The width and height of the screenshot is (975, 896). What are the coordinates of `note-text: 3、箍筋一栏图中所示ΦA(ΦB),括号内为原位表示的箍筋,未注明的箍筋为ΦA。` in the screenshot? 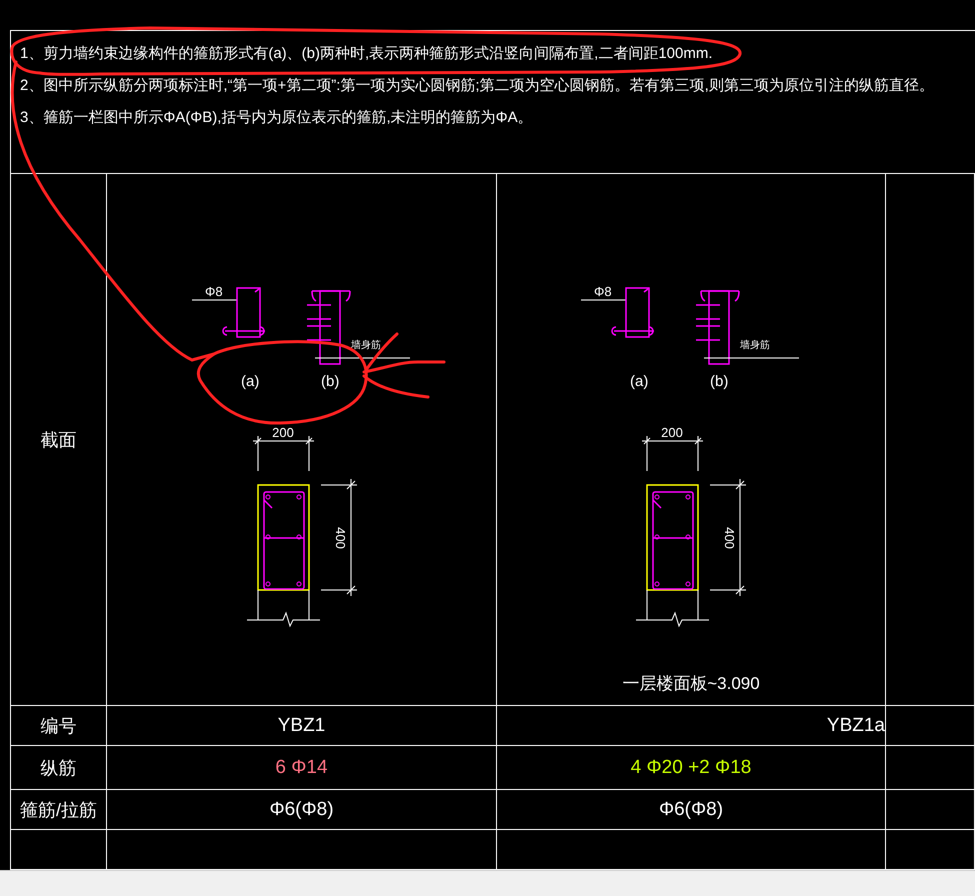 It's located at (277, 118).